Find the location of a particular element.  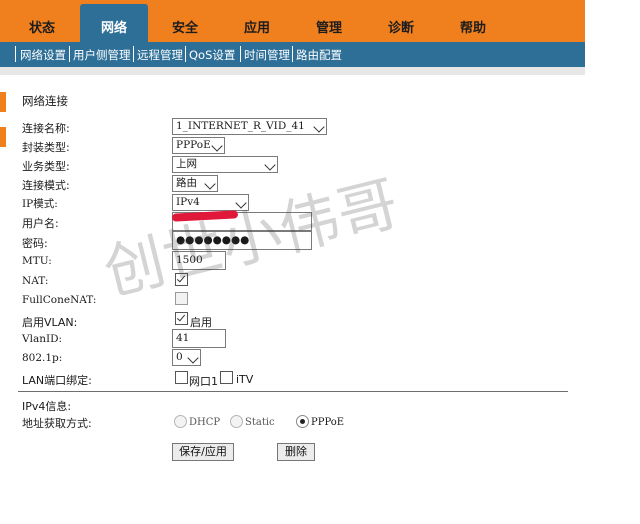

mode-select: 路由 is located at coordinates (195, 183).